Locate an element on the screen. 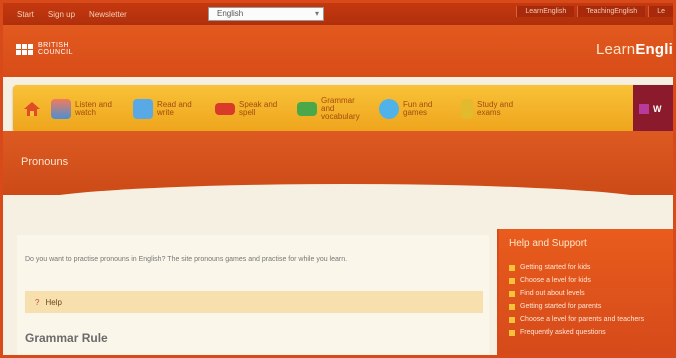 The height and width of the screenshot is (358, 676). grammar-icon is located at coordinates (307, 109).